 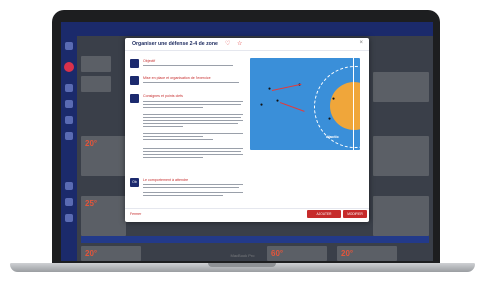 What do you see at coordinates (69, 104) in the screenshot?
I see `list-icon` at bounding box center [69, 104].